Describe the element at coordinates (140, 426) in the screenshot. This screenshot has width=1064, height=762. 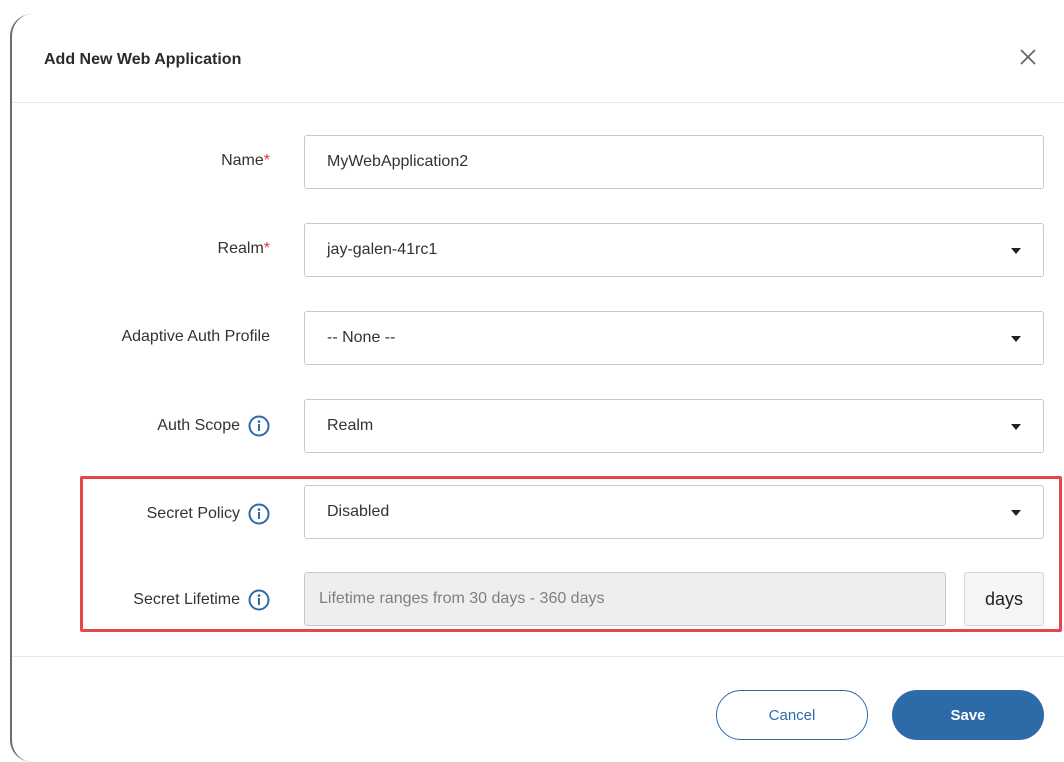
I see `auth-scope-label-row: Auth Scope` at that location.